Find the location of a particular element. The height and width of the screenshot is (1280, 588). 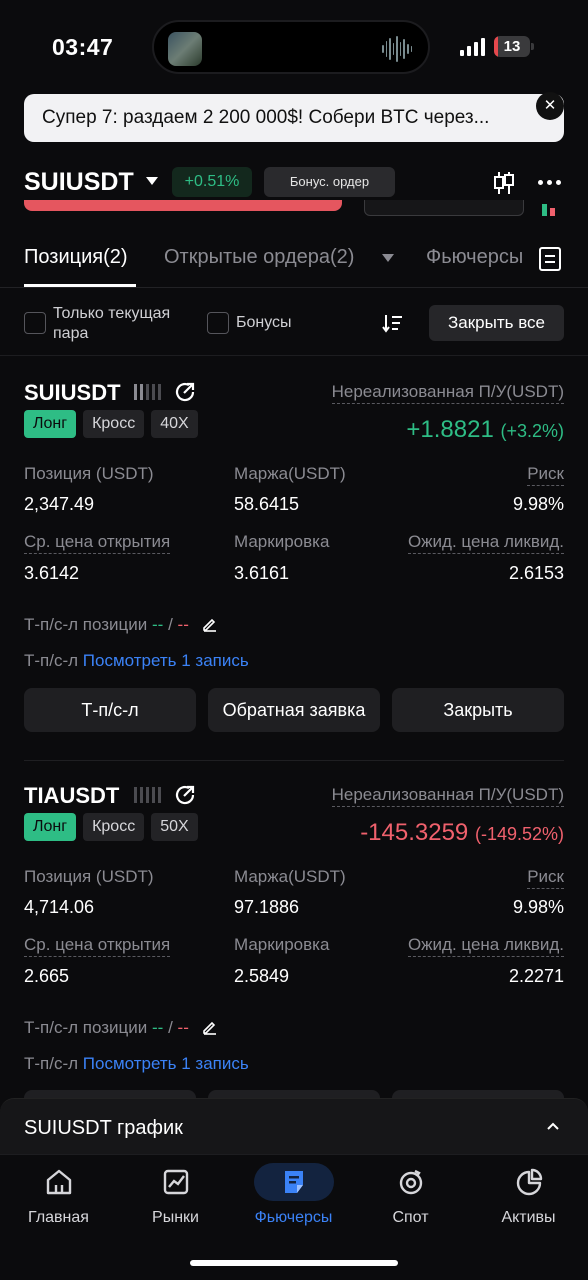

bonus-order-button: Бонус. ордер is located at coordinates (329, 182).